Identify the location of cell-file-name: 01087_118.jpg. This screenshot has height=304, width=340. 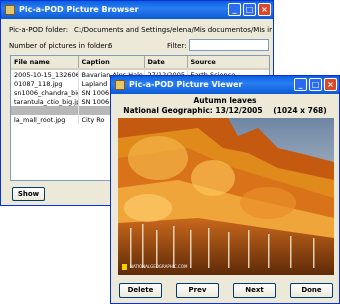
(45, 83).